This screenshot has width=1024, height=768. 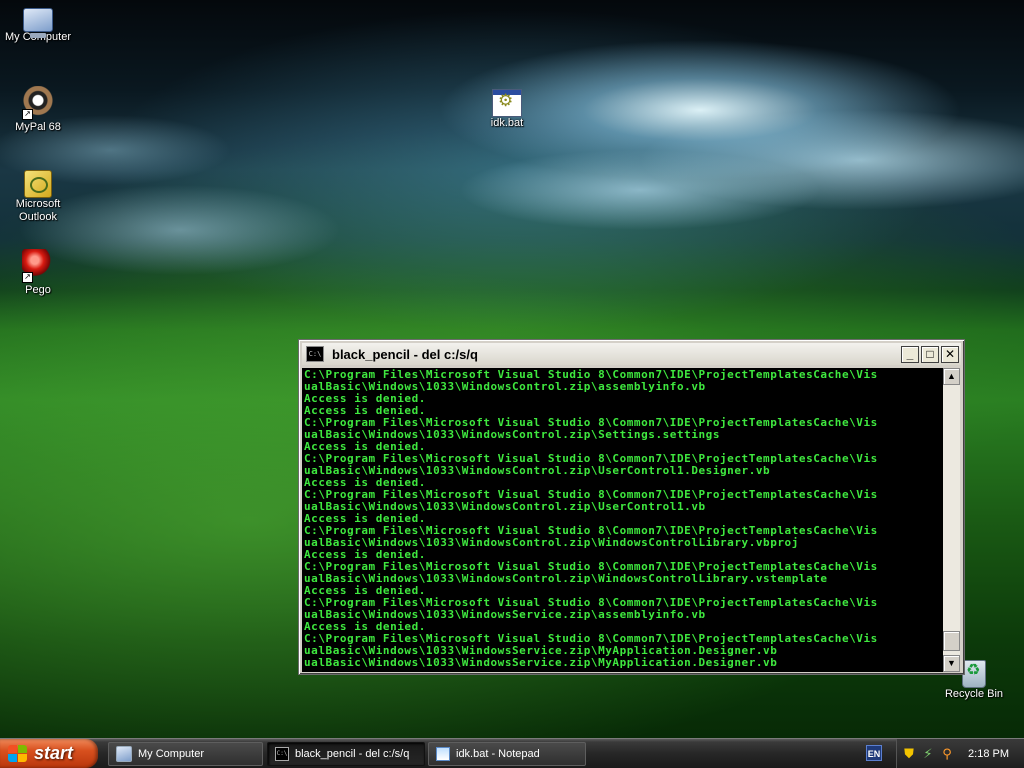 What do you see at coordinates (405, 354) in the screenshot?
I see `console-title: black_pencil - del c:/s/q` at bounding box center [405, 354].